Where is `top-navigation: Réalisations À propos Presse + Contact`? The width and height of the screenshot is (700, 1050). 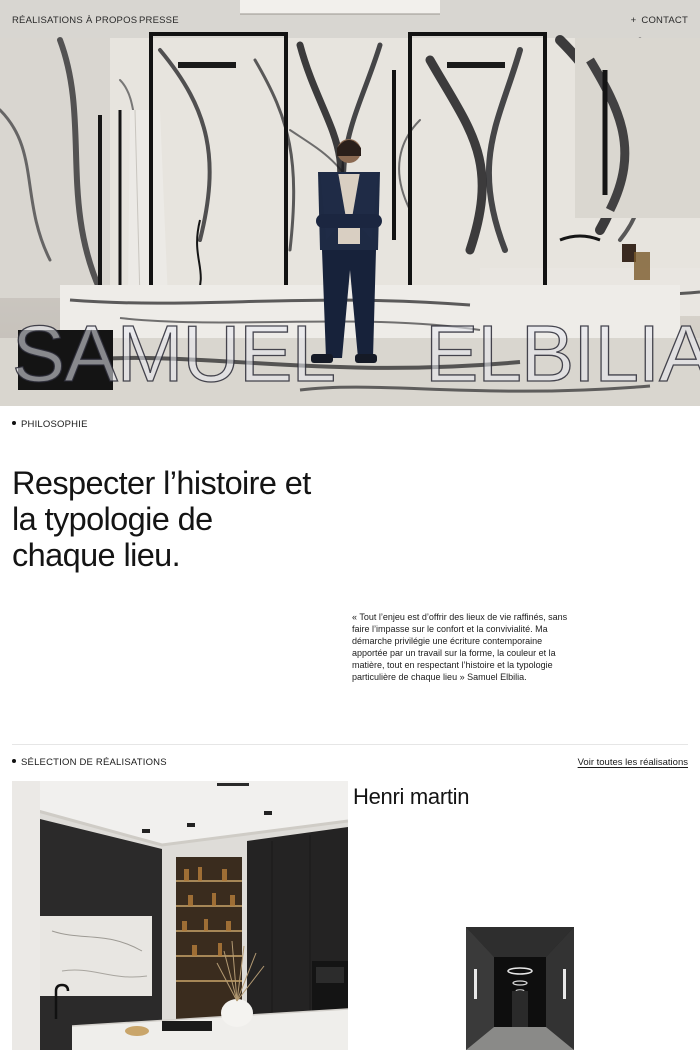
top-navigation: Réalisations À propos Presse + Contact is located at coordinates (350, 20).